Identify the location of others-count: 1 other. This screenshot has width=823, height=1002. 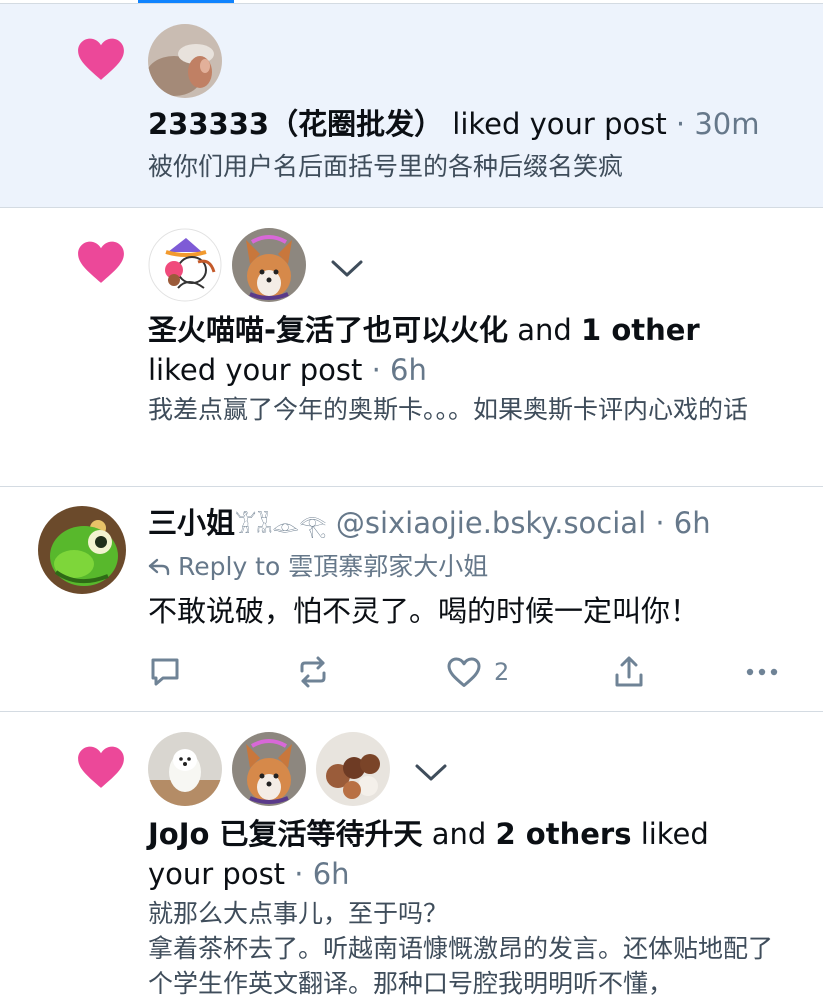
(640, 330).